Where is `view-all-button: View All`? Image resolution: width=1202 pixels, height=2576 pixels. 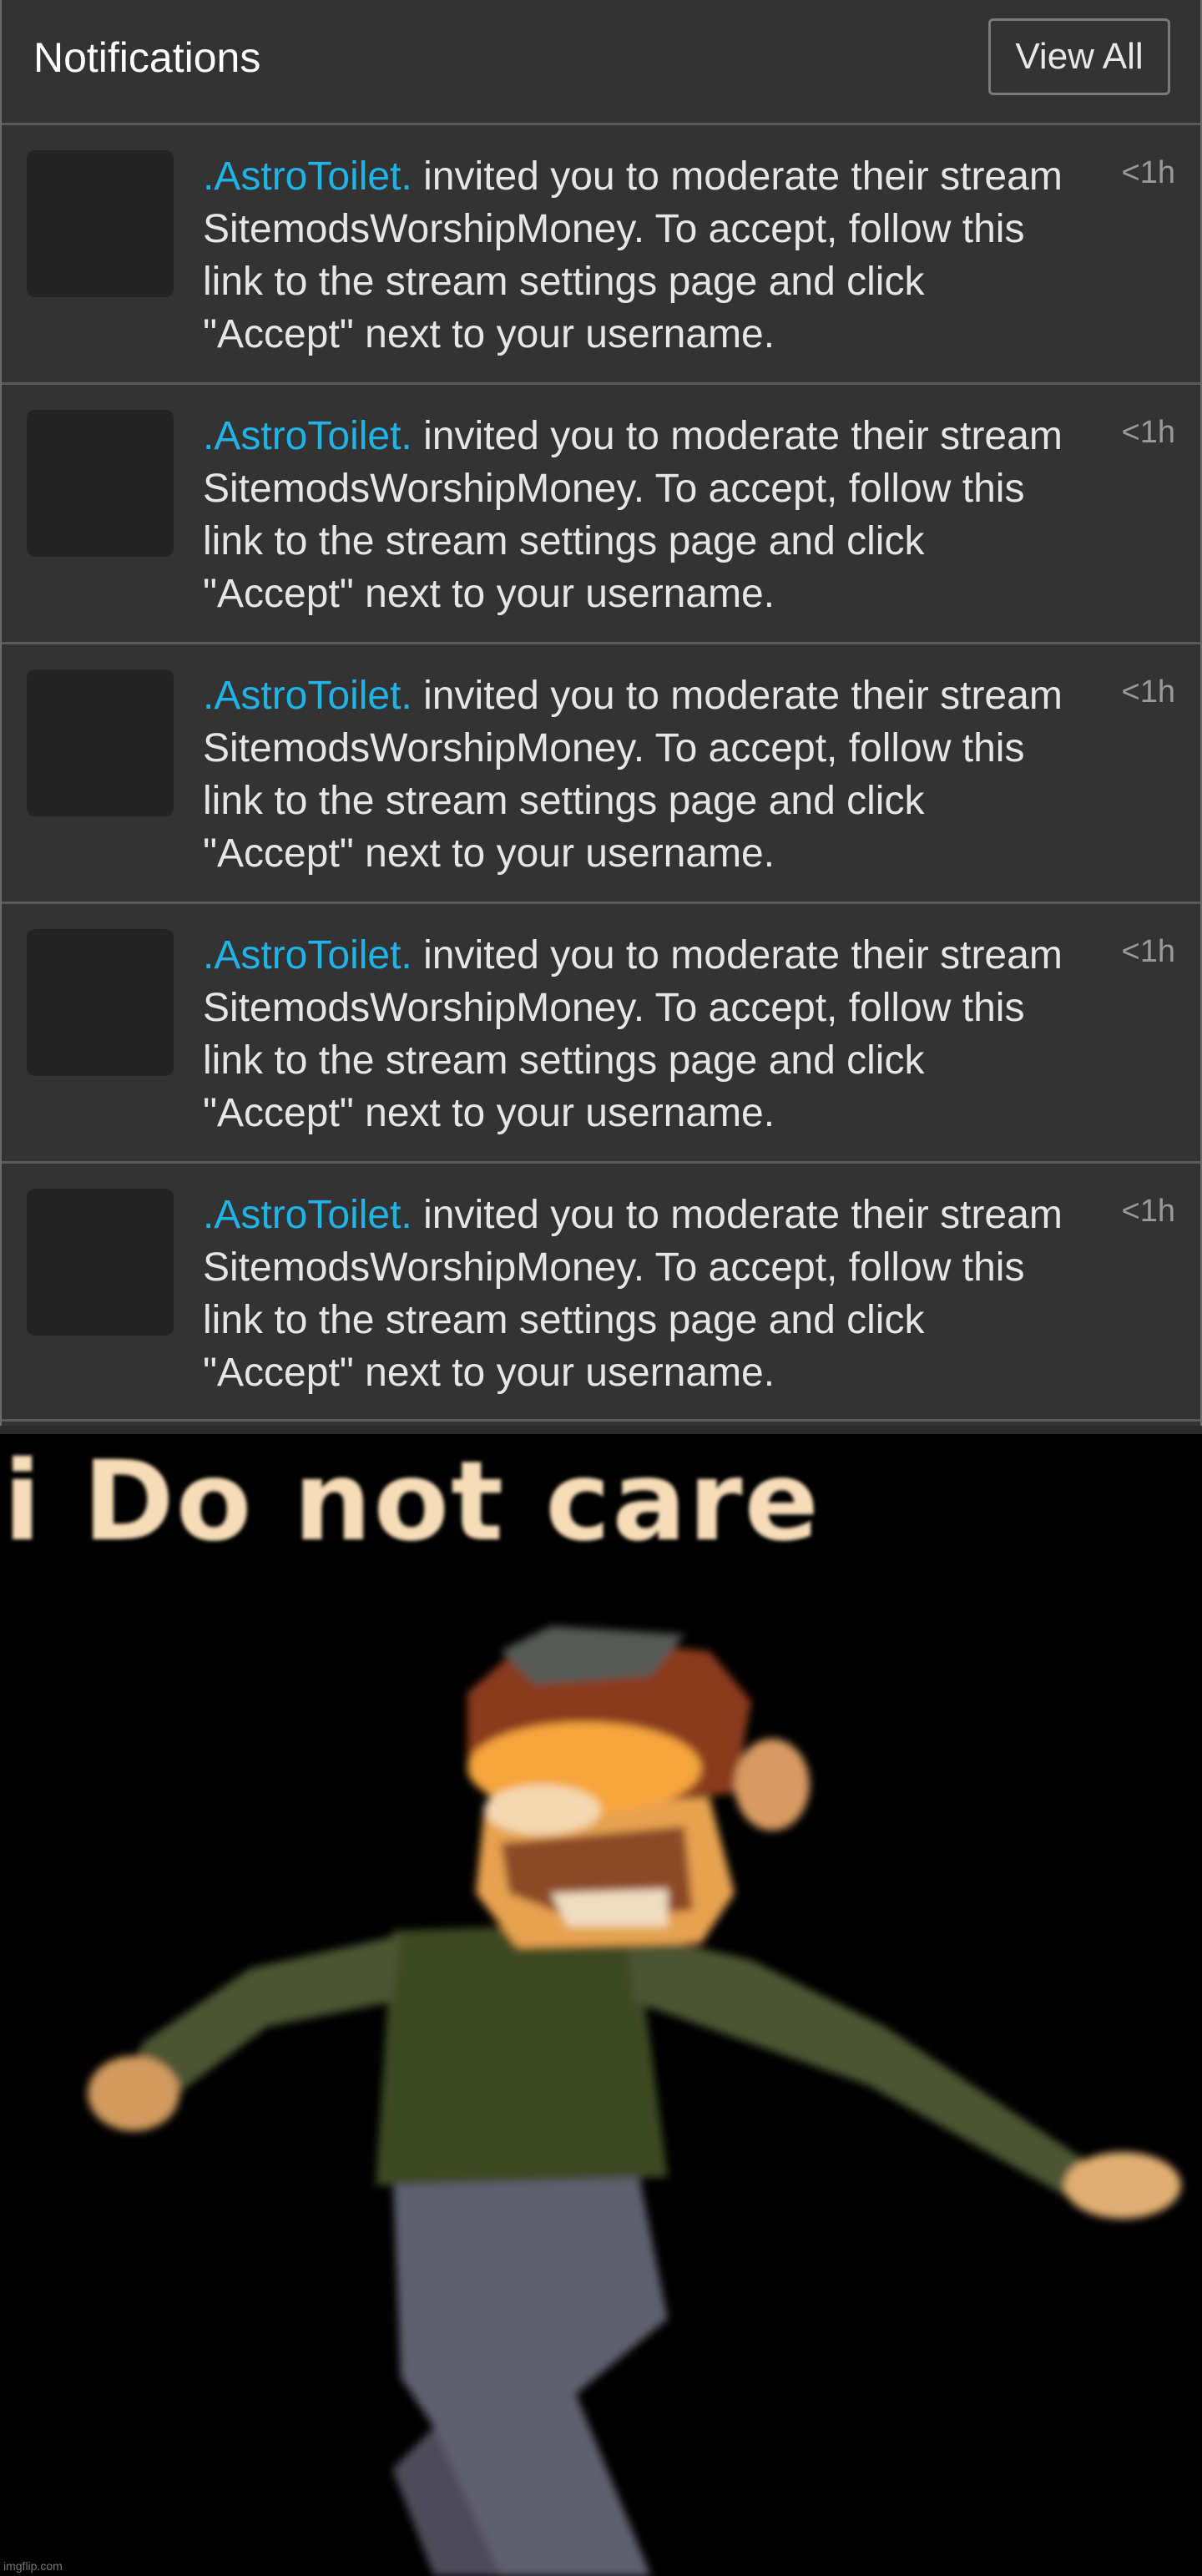
view-all-button: View All is located at coordinates (1079, 56).